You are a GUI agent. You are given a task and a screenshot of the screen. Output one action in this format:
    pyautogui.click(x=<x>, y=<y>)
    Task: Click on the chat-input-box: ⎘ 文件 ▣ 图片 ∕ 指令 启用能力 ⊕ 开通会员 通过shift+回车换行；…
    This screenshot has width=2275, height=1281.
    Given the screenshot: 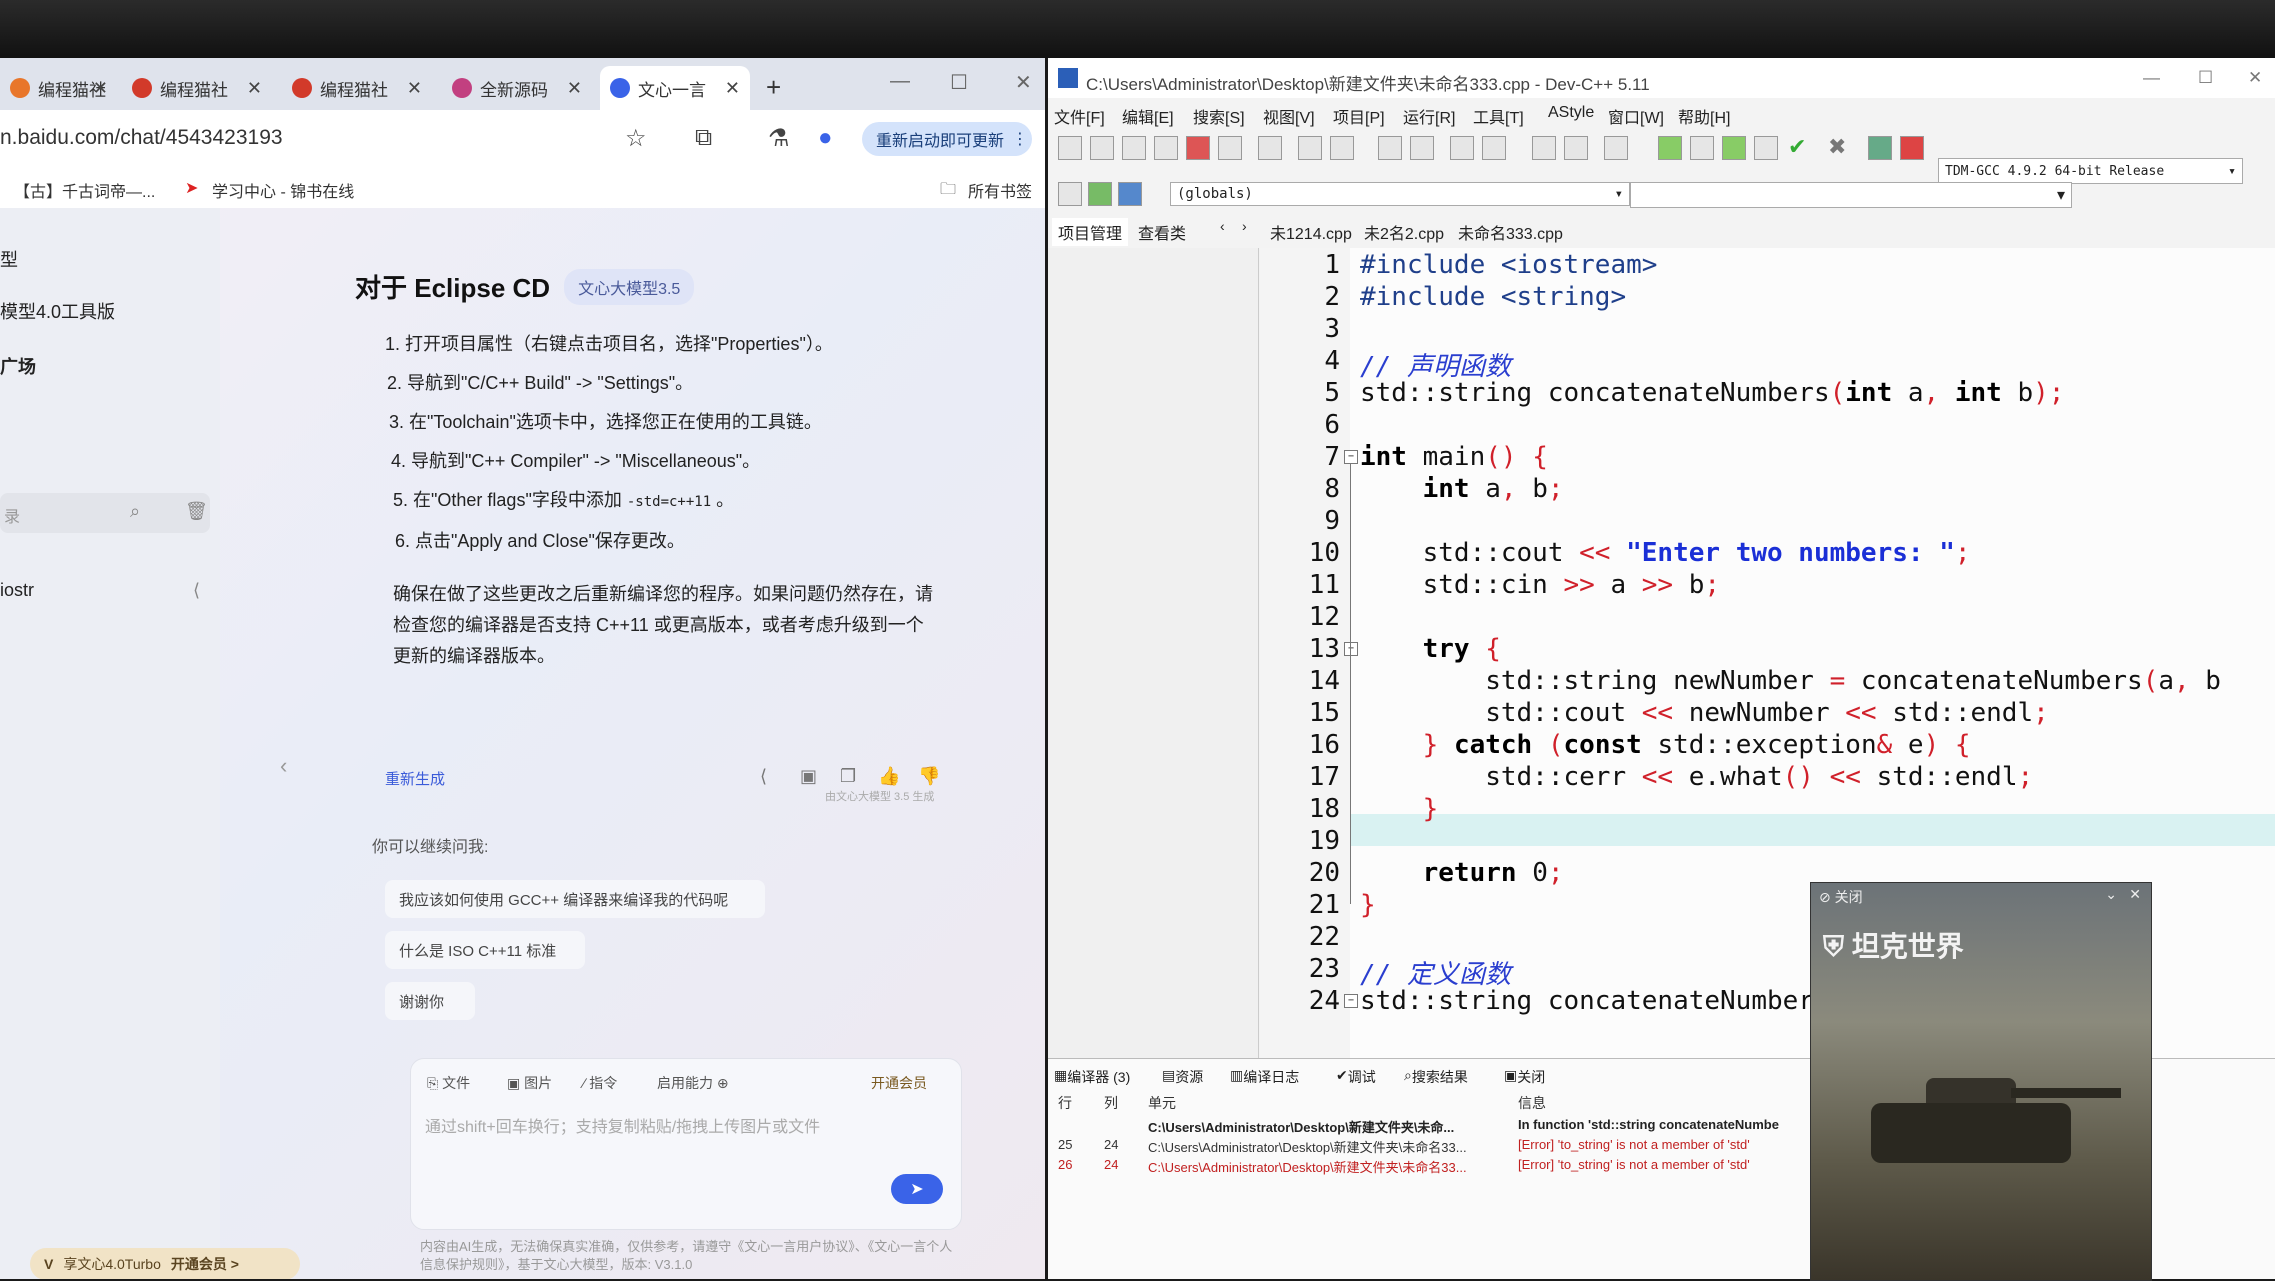 What is the action you would take?
    pyautogui.click(x=686, y=1144)
    